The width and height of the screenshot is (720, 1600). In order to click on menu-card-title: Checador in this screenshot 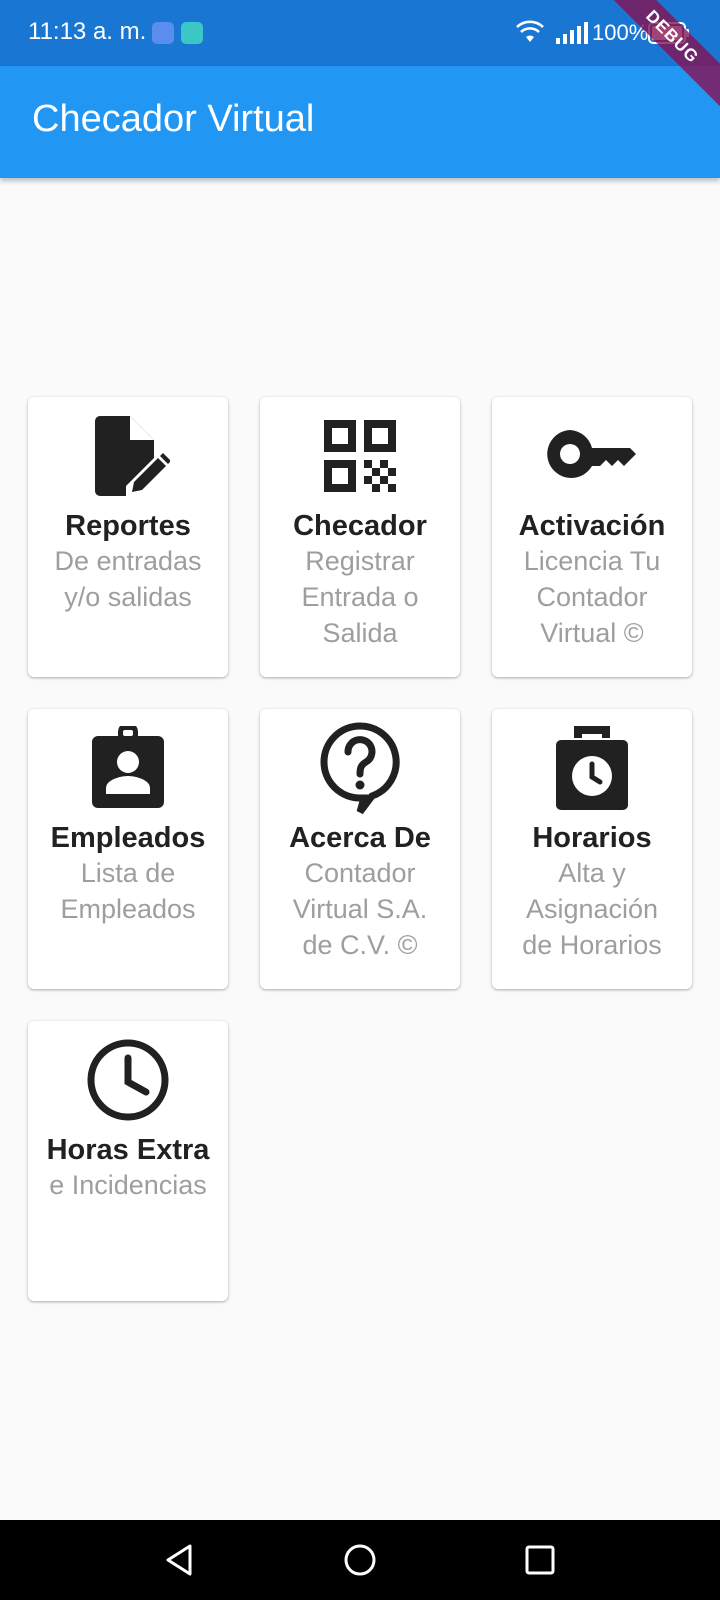, I will do `click(360, 526)`.